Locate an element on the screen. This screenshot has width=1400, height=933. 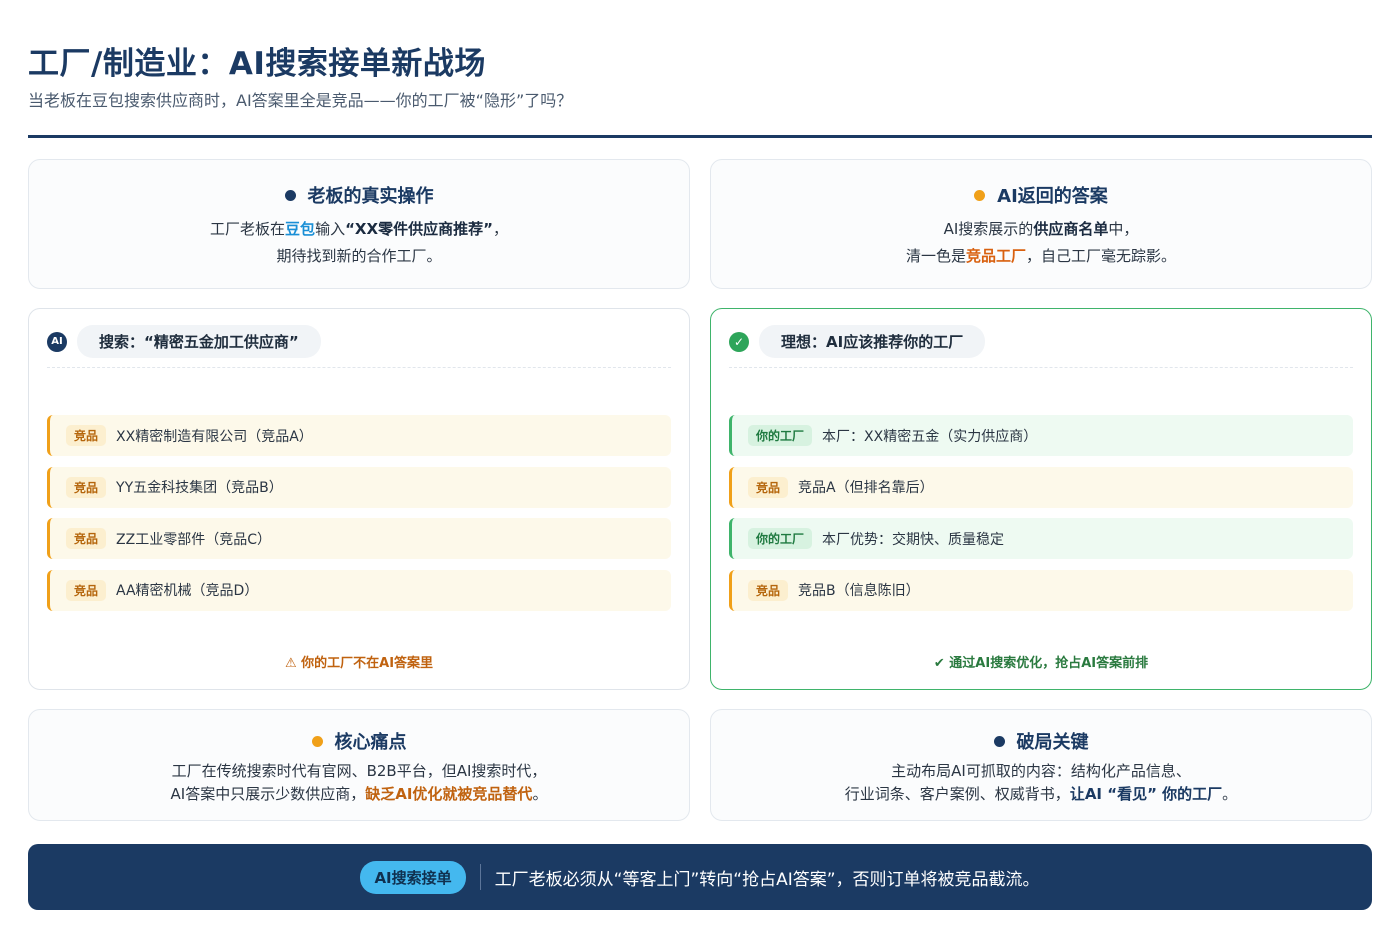
ideal-panel-header: ✓ 理想：AI应该推荐你的工厂 is located at coordinates (857, 341).